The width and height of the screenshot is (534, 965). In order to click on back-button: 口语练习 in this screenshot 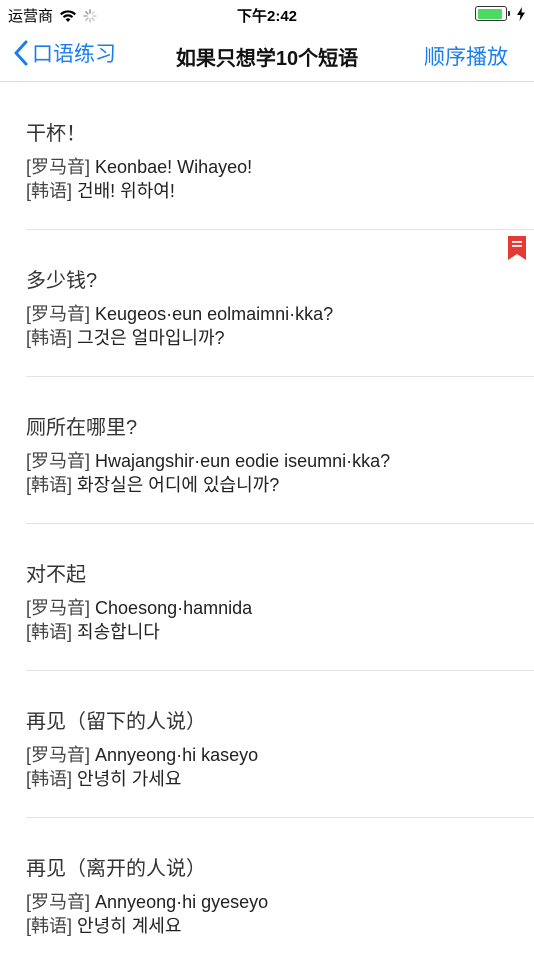, I will do `click(65, 53)`.